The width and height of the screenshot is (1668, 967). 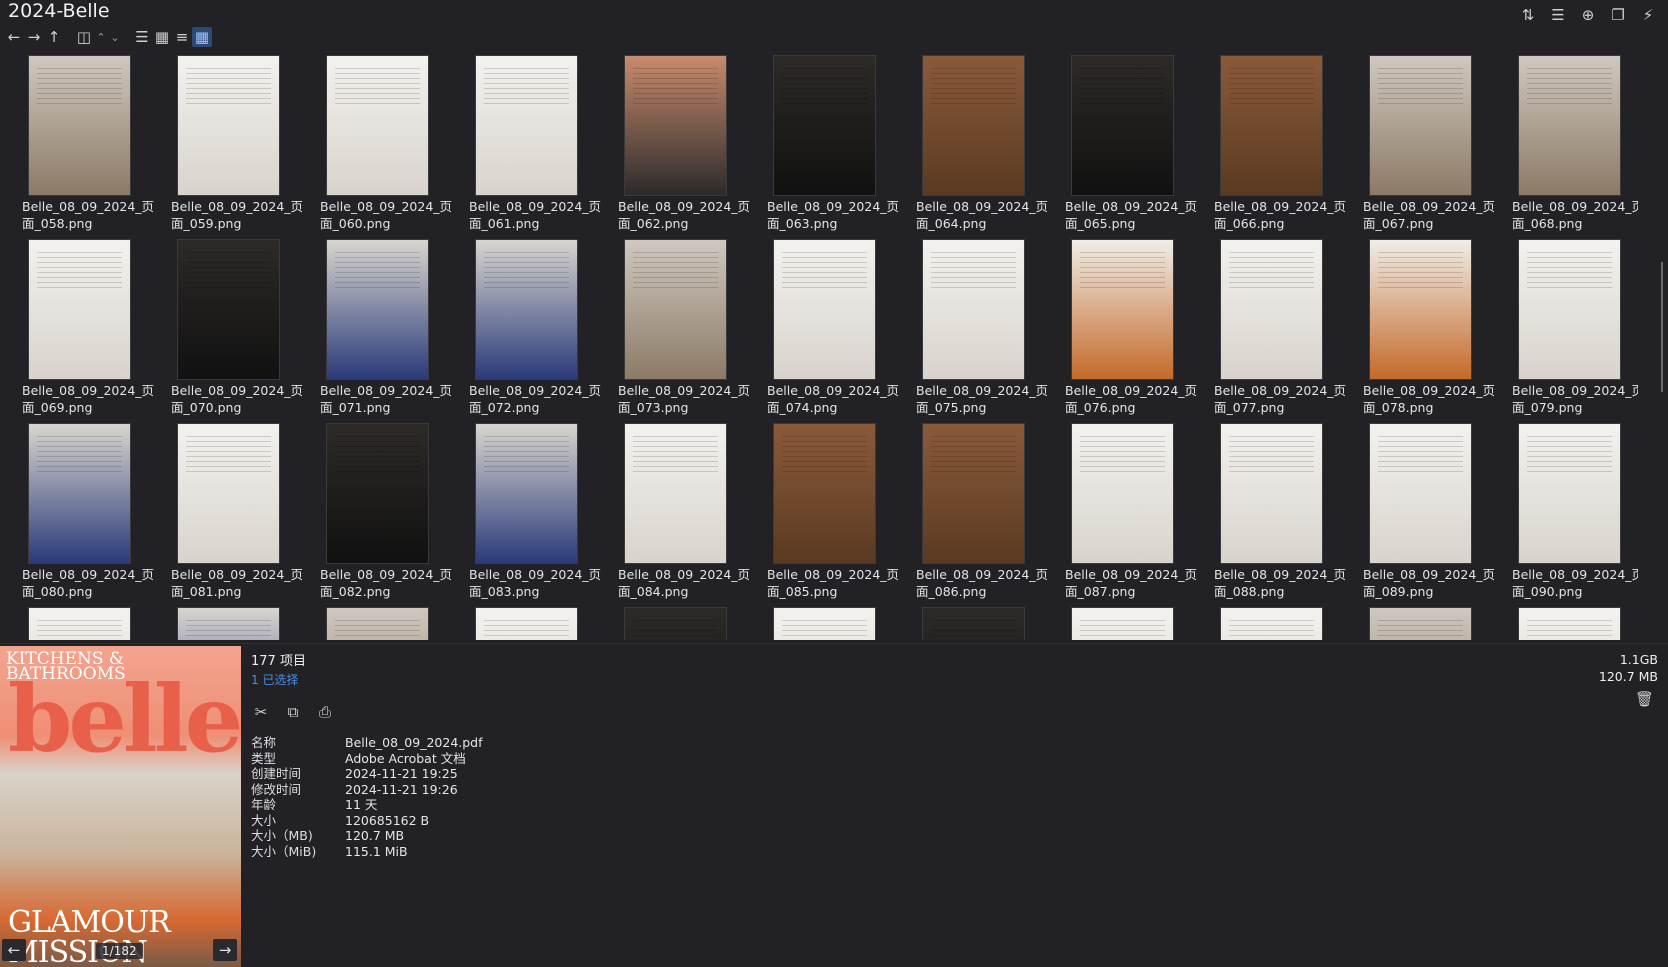 I want to click on clipboard-icon: ❐, so click(x=1618, y=15).